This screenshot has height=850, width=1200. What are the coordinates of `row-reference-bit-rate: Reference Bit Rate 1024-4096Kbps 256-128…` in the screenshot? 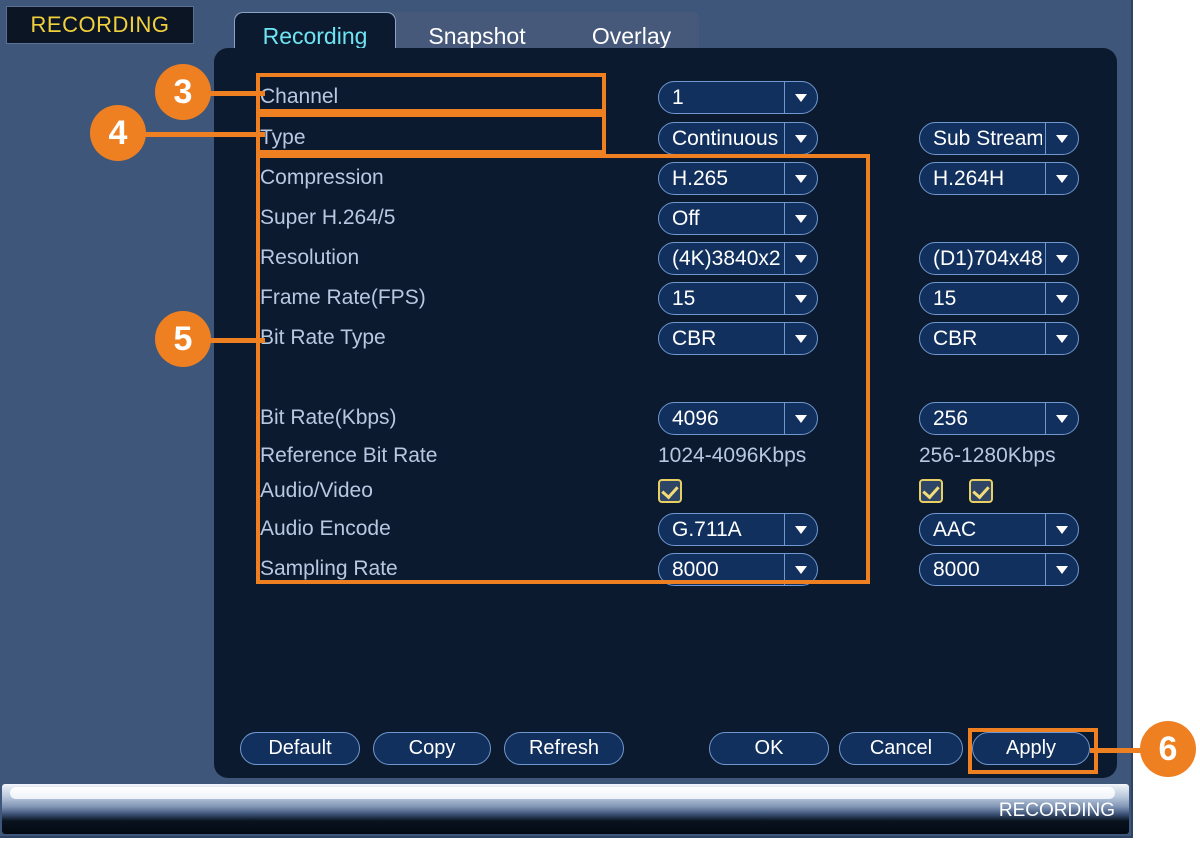 It's located at (665, 456).